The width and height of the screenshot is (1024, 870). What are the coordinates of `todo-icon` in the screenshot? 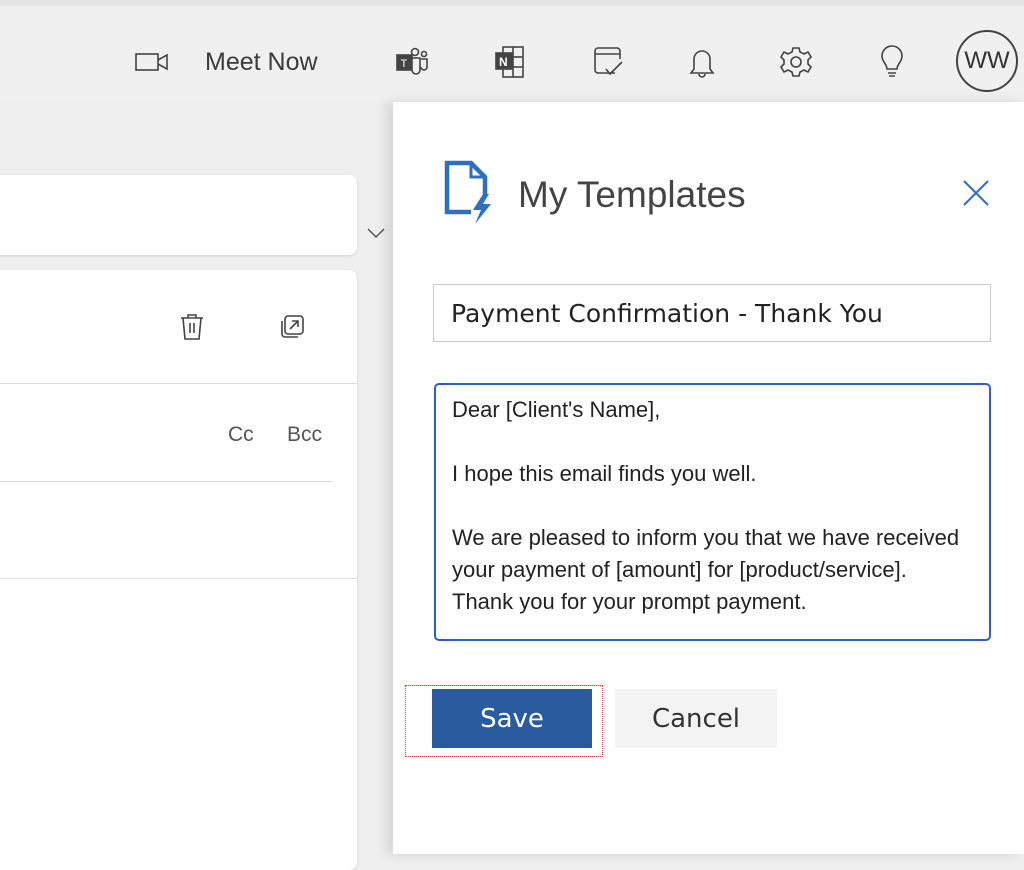 It's located at (608, 61).